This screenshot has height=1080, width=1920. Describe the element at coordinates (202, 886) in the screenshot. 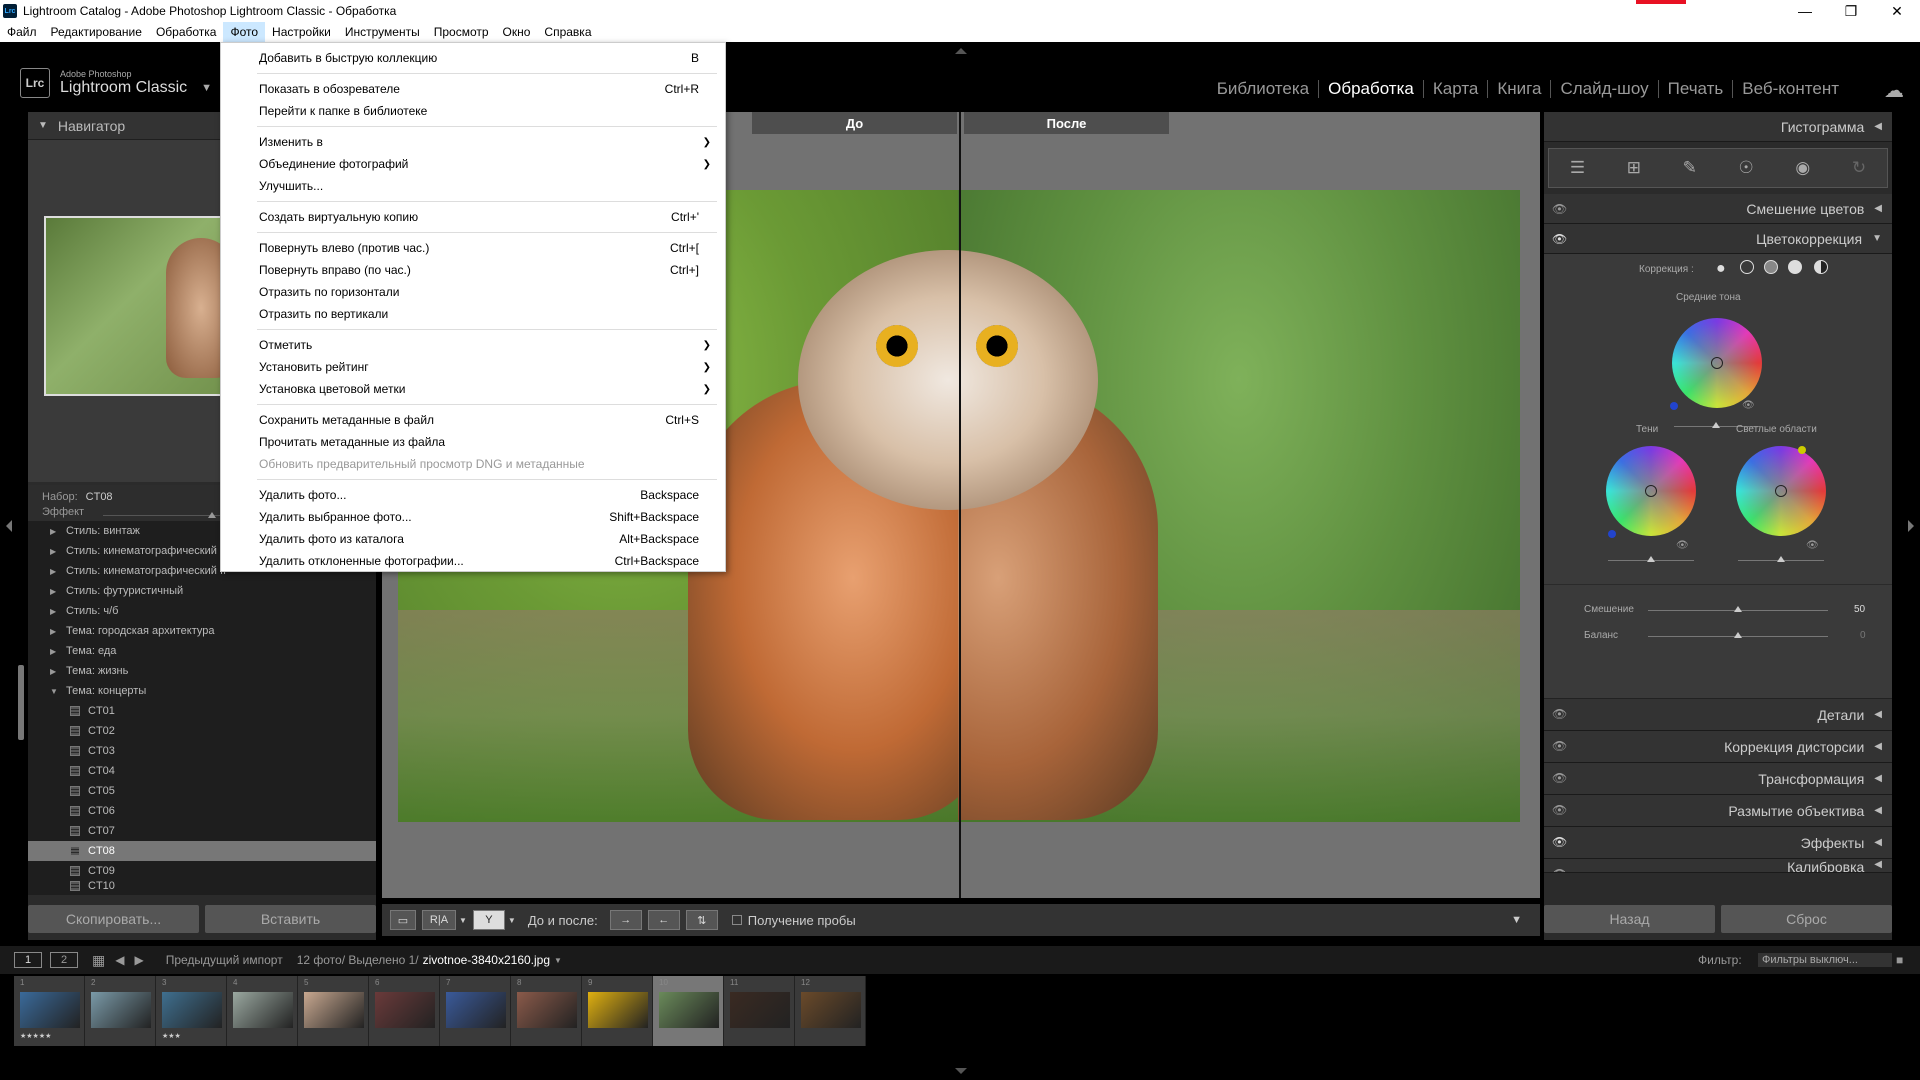

I see `preset-item: CT10` at that location.